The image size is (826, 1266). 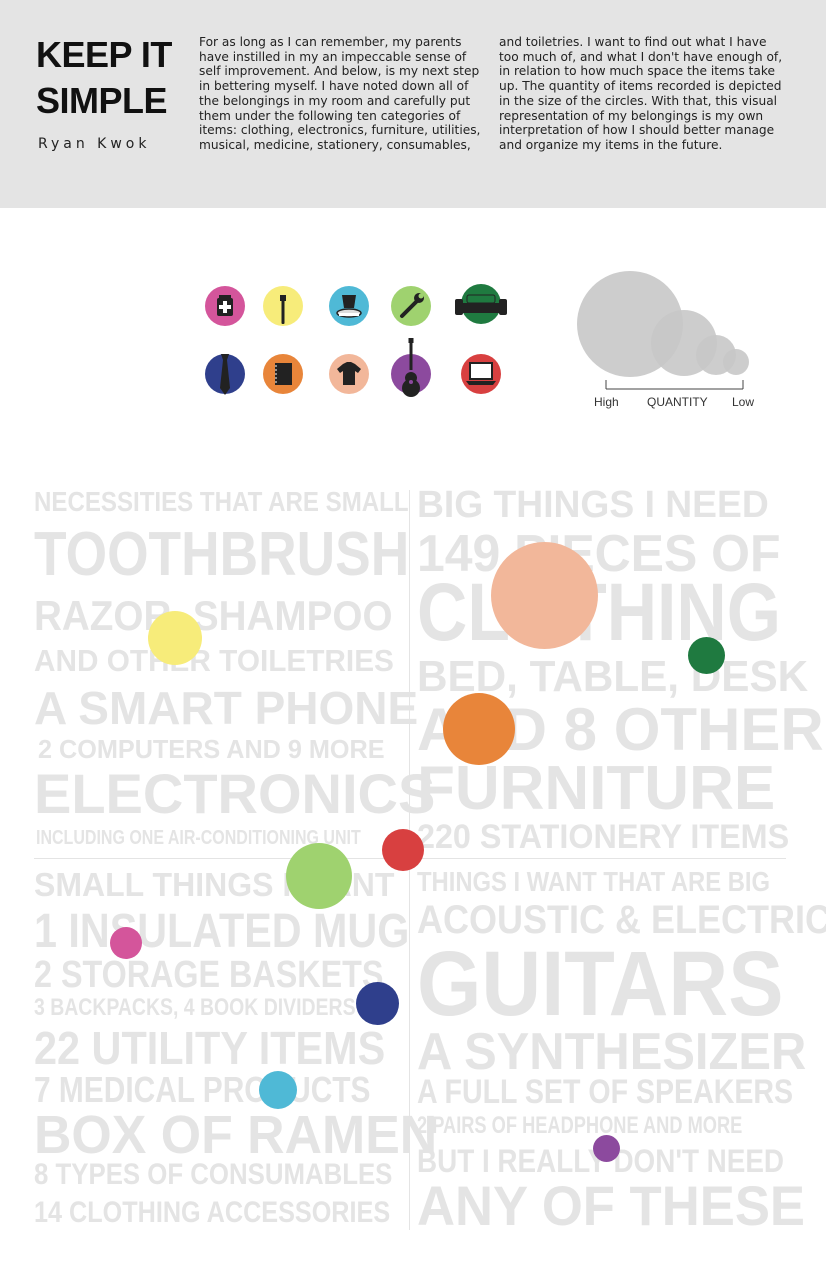 I want to click on wall-text-left: A SMART PHONE, so click(x=226, y=708).